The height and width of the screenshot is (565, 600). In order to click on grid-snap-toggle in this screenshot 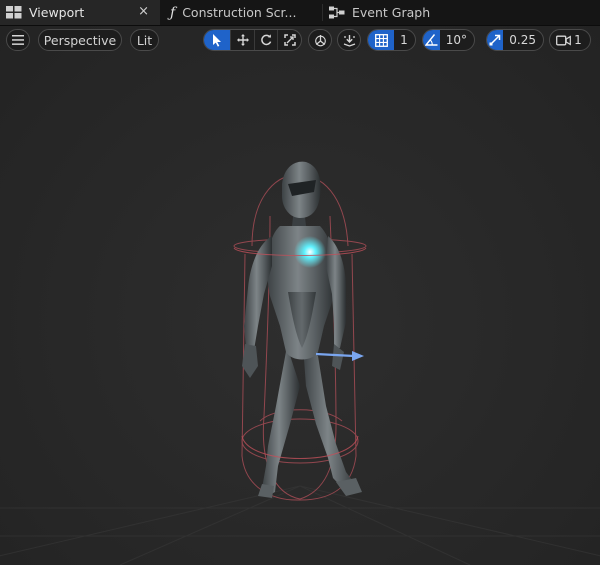, I will do `click(381, 40)`.